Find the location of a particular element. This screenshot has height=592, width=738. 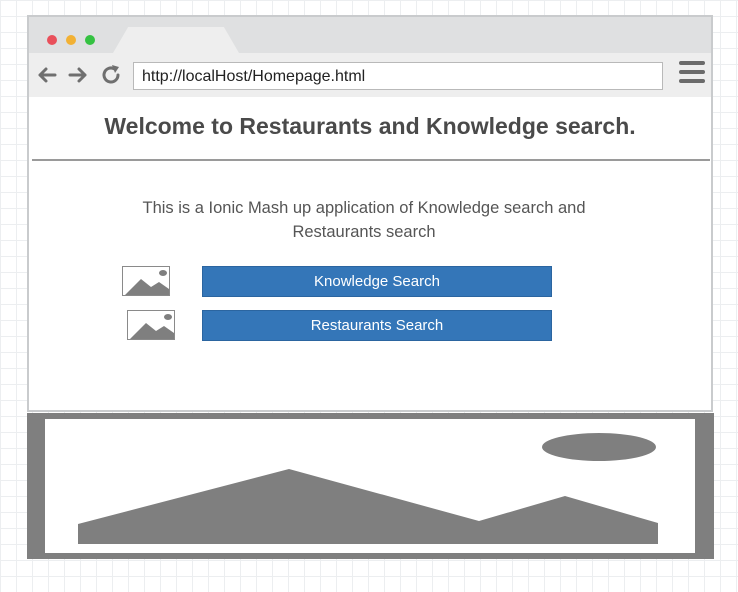

knowledge-image-placeholder-icon is located at coordinates (146, 281).